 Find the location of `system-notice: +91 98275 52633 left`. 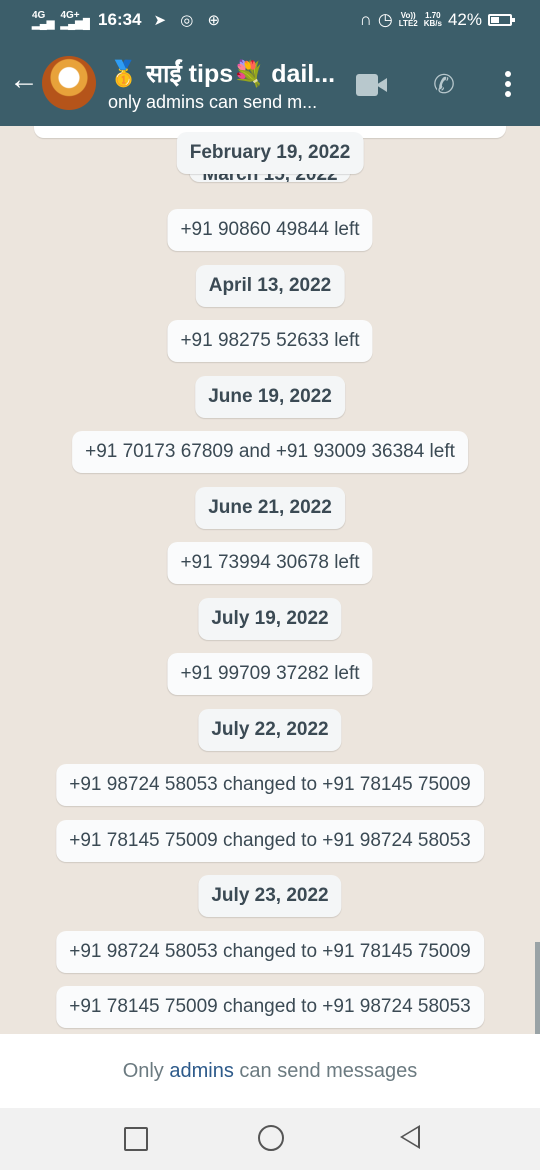

system-notice: +91 98275 52633 left is located at coordinates (270, 341).